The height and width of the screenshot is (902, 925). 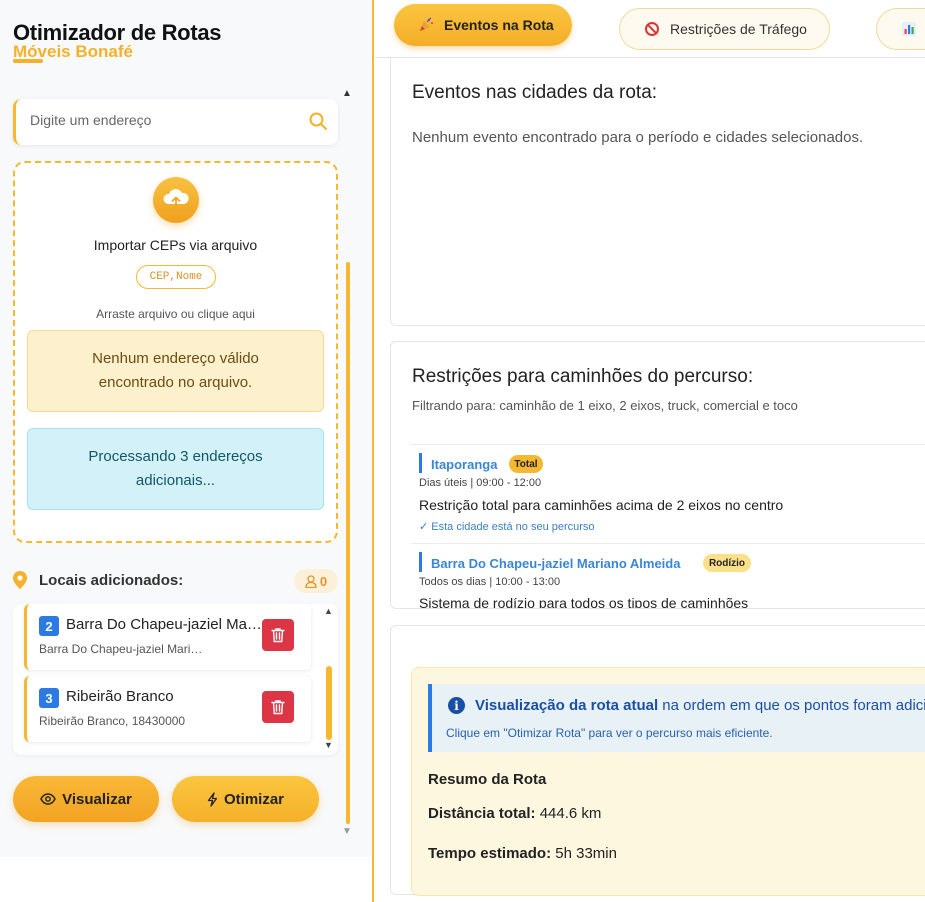 What do you see at coordinates (727, 563) in the screenshot?
I see `restriction-type-badge: Rodízio` at bounding box center [727, 563].